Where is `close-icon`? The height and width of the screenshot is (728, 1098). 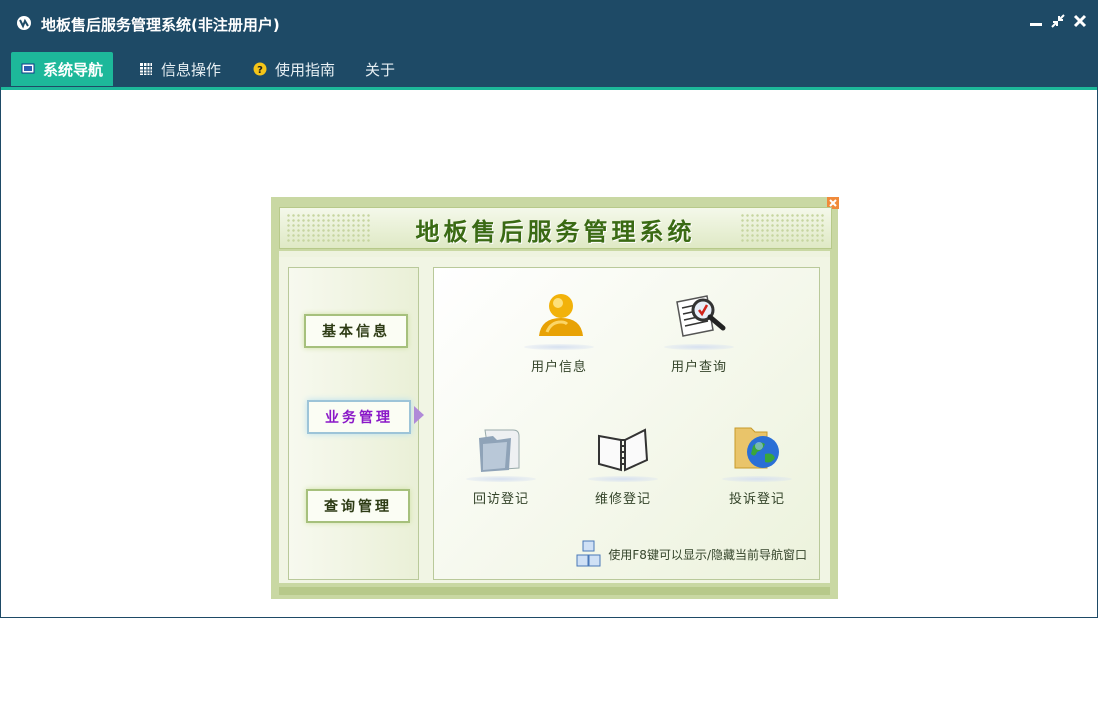
close-icon is located at coordinates (1080, 21).